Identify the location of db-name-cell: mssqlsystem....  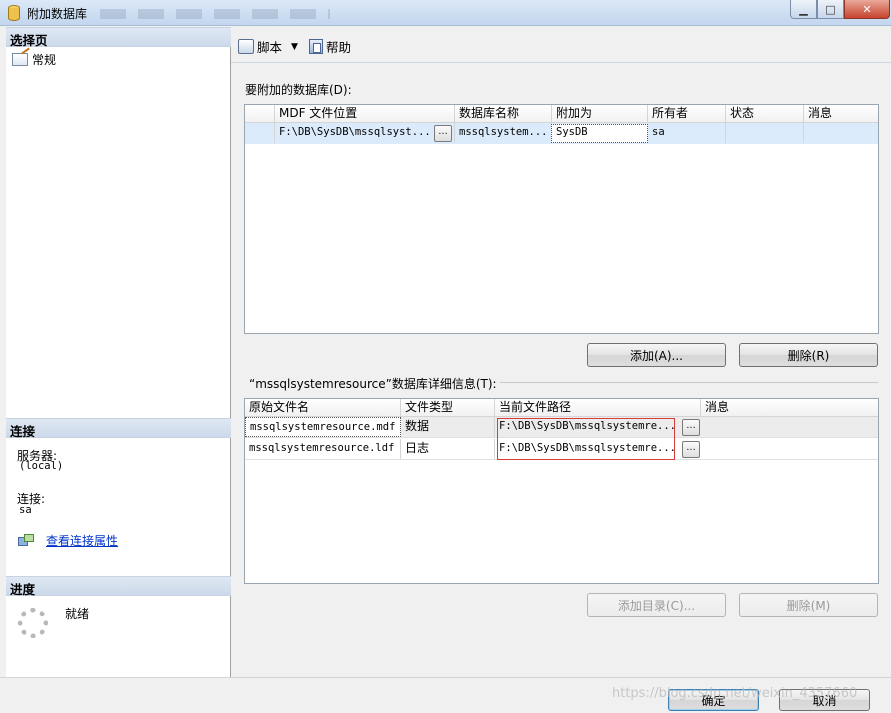
(503, 133).